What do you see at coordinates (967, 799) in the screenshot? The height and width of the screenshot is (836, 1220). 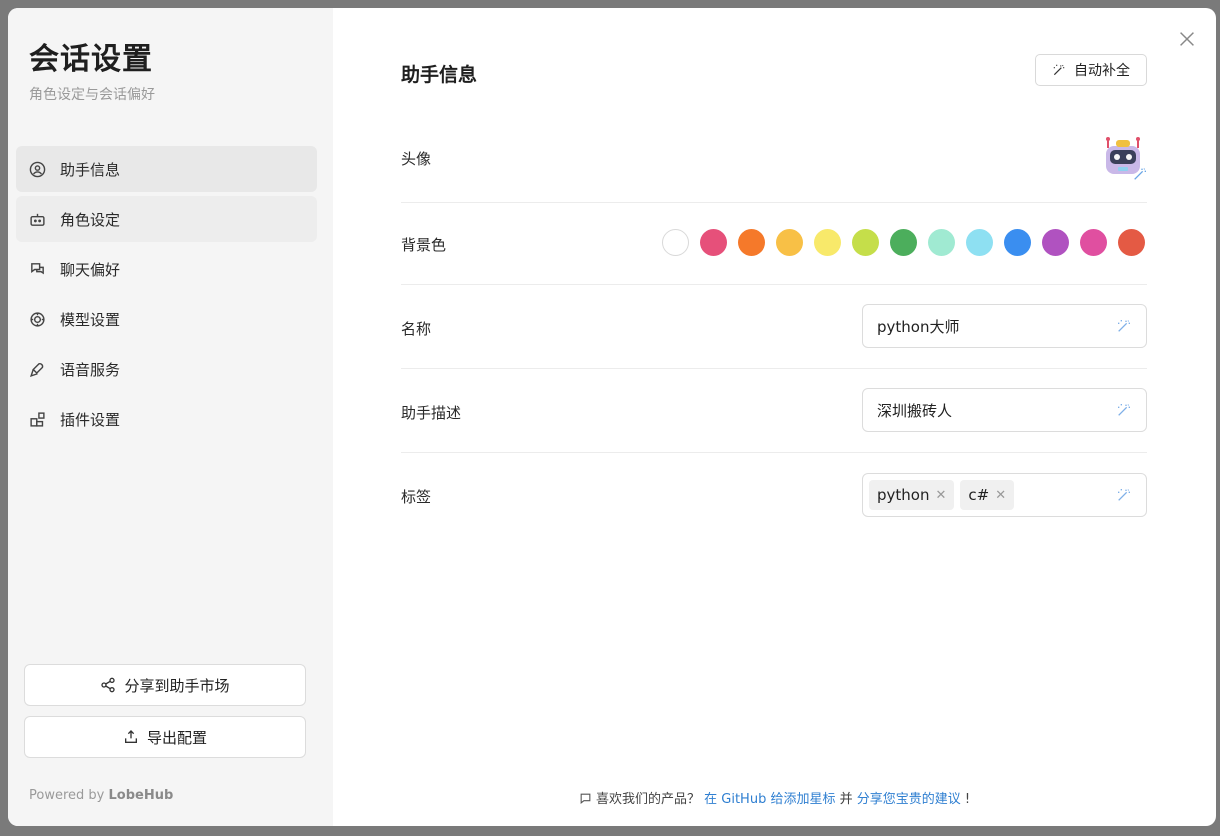 I see `footer-suffix: !` at bounding box center [967, 799].